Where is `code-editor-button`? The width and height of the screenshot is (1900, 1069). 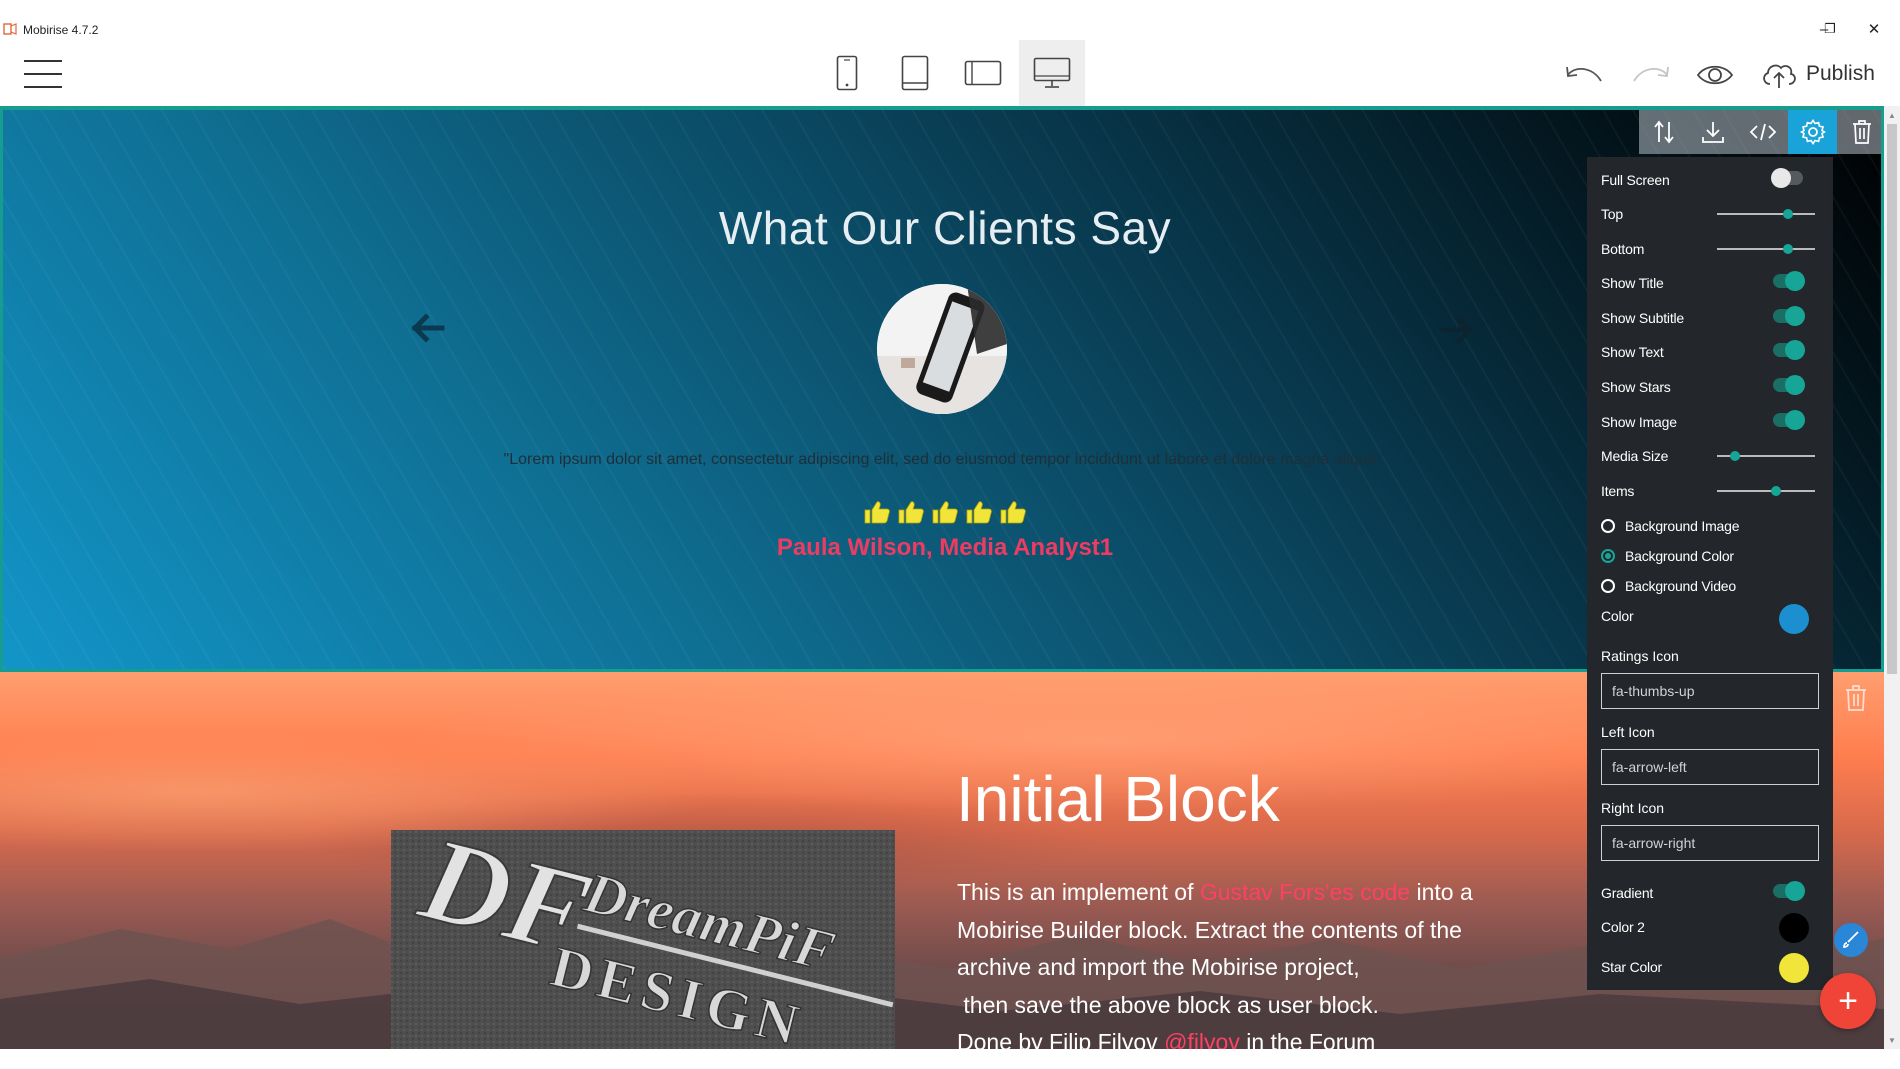 code-editor-button is located at coordinates (1763, 132).